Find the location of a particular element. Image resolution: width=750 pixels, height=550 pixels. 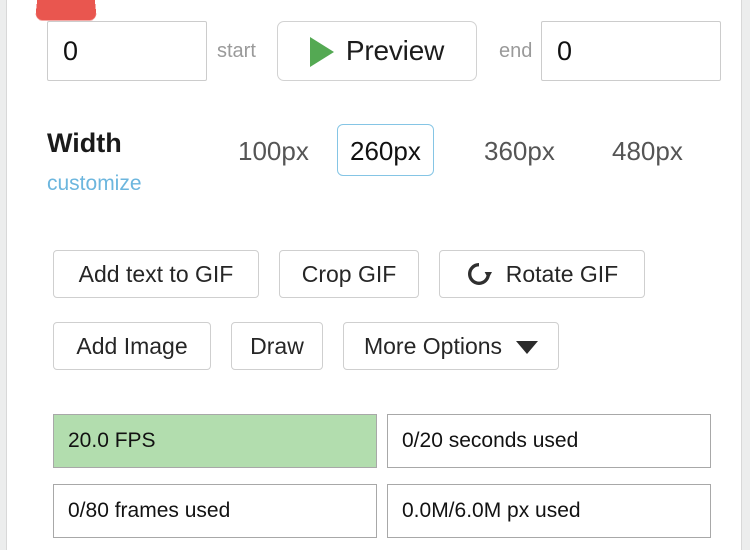

fps-status-box: 20.0 FPS is located at coordinates (215, 441).